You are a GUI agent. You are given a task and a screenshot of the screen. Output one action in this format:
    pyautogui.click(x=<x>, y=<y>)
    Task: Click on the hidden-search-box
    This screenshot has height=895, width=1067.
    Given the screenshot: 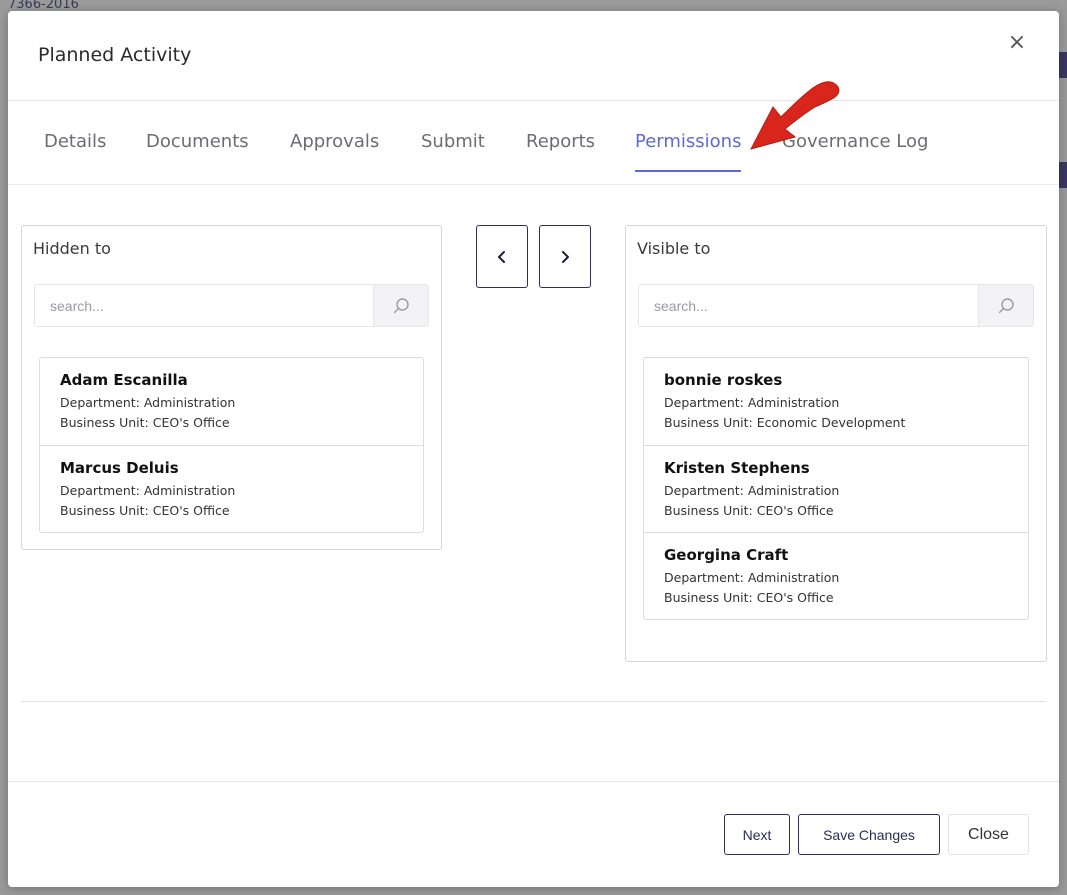 What is the action you would take?
    pyautogui.click(x=231, y=305)
    